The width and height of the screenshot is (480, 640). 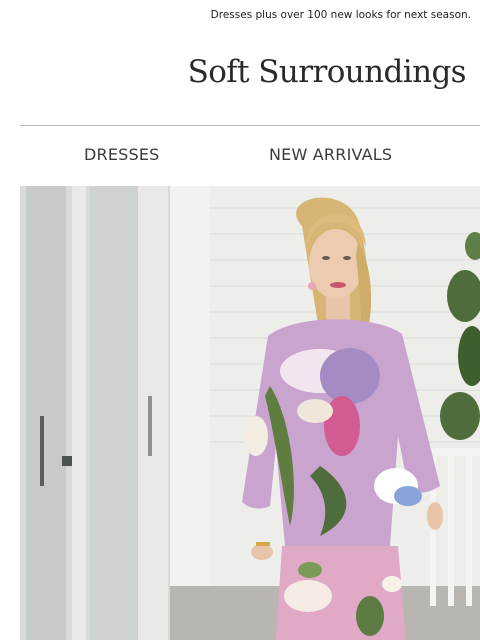 What do you see at coordinates (250, 157) in the screenshot?
I see `main-nav: DRESSES NEW ARRIVALS` at bounding box center [250, 157].